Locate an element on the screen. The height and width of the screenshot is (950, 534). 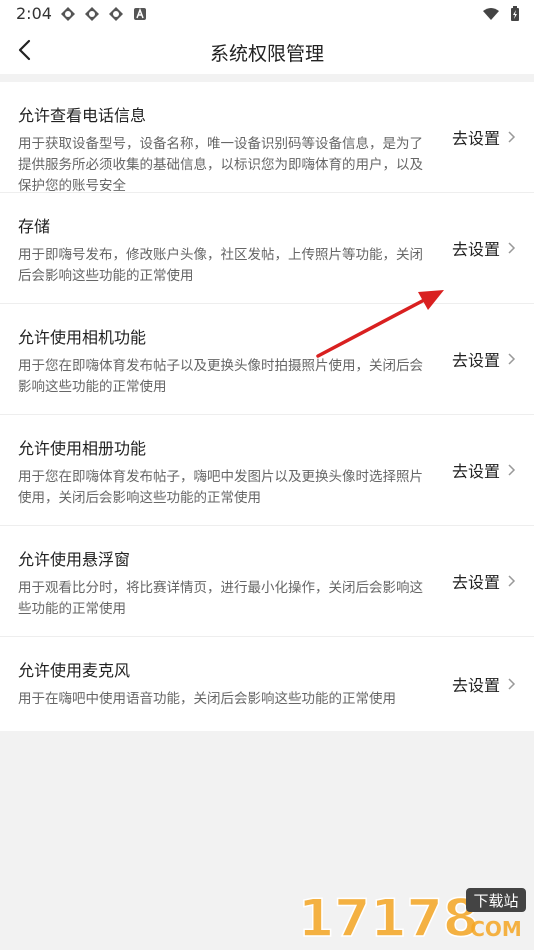
a-letter-icon is located at coordinates (140, 13).